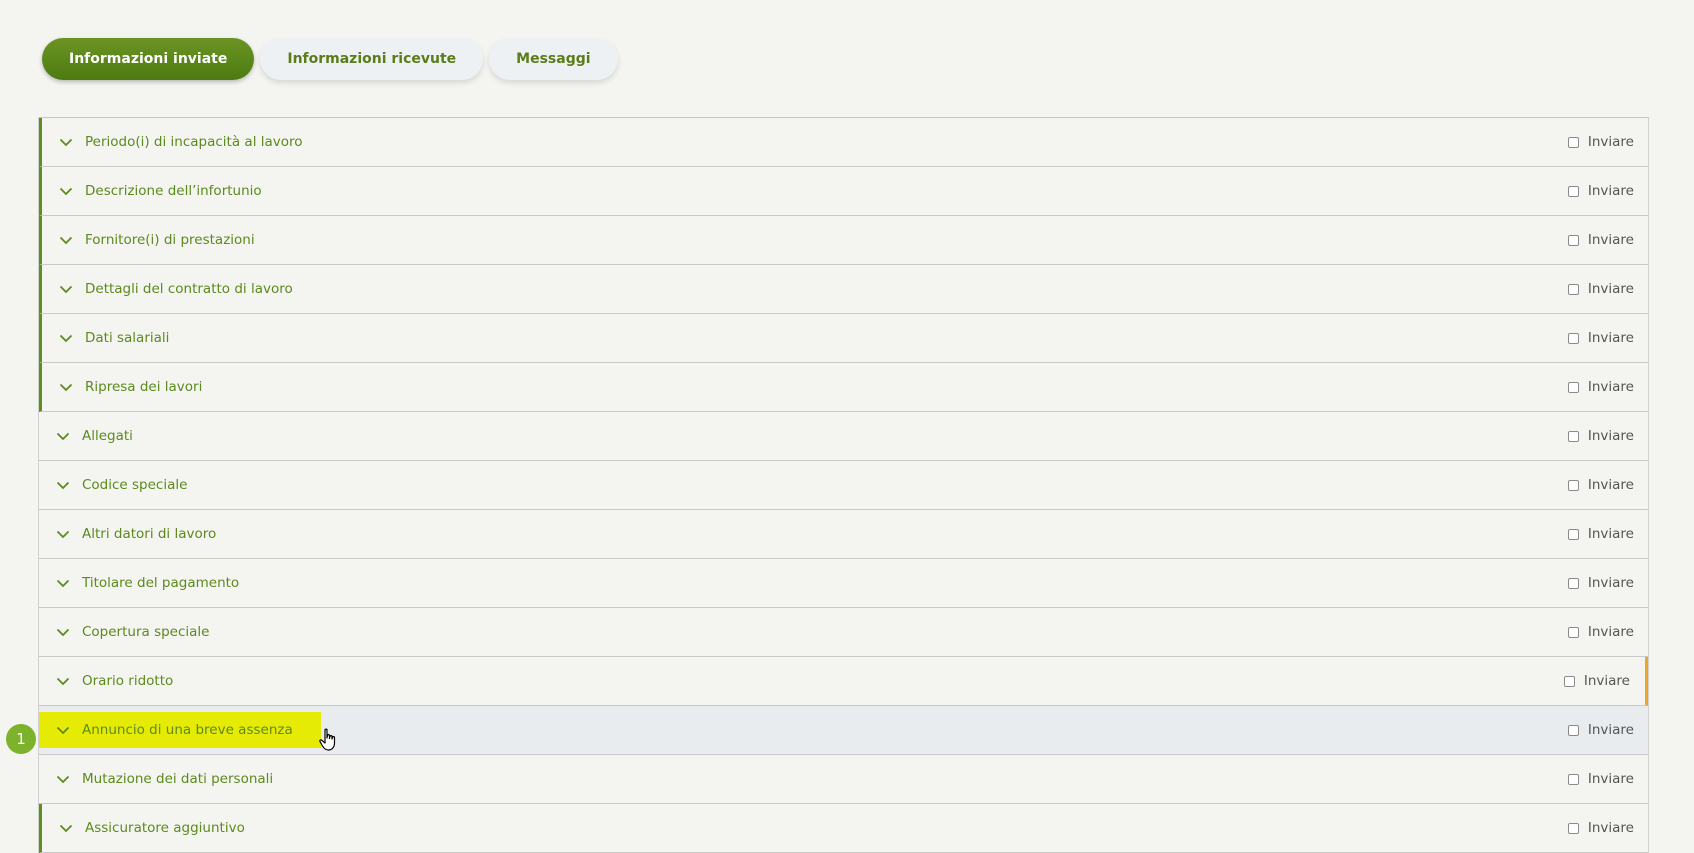  Describe the element at coordinates (843, 436) in the screenshot. I see `accordion-row-allegati: Allegati Inviare` at that location.